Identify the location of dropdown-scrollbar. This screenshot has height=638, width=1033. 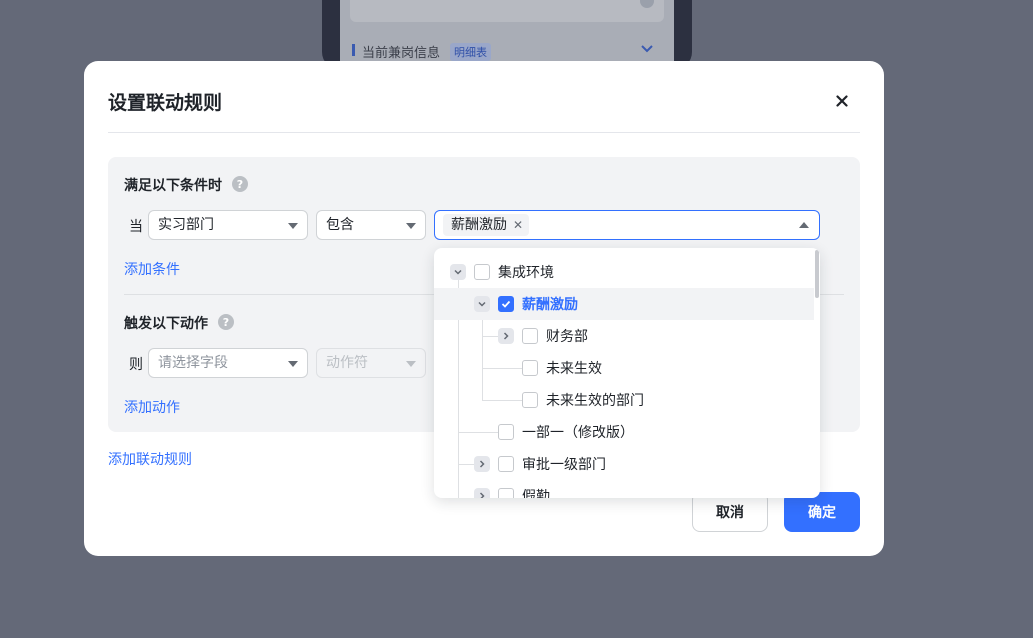
(817, 274).